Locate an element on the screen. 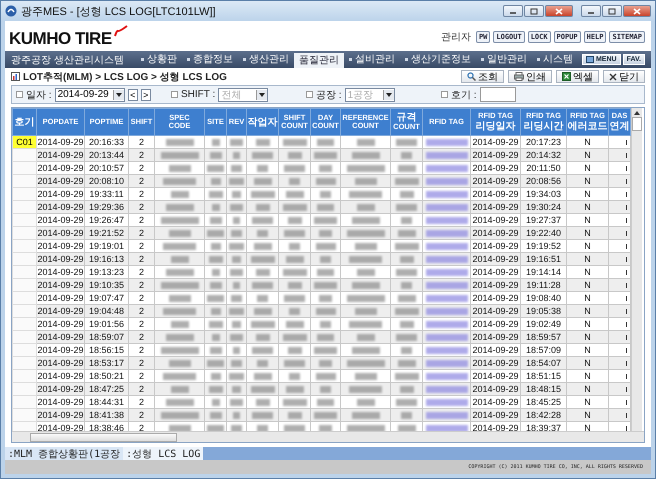  maximize-icon is located at coordinates (612, 11).